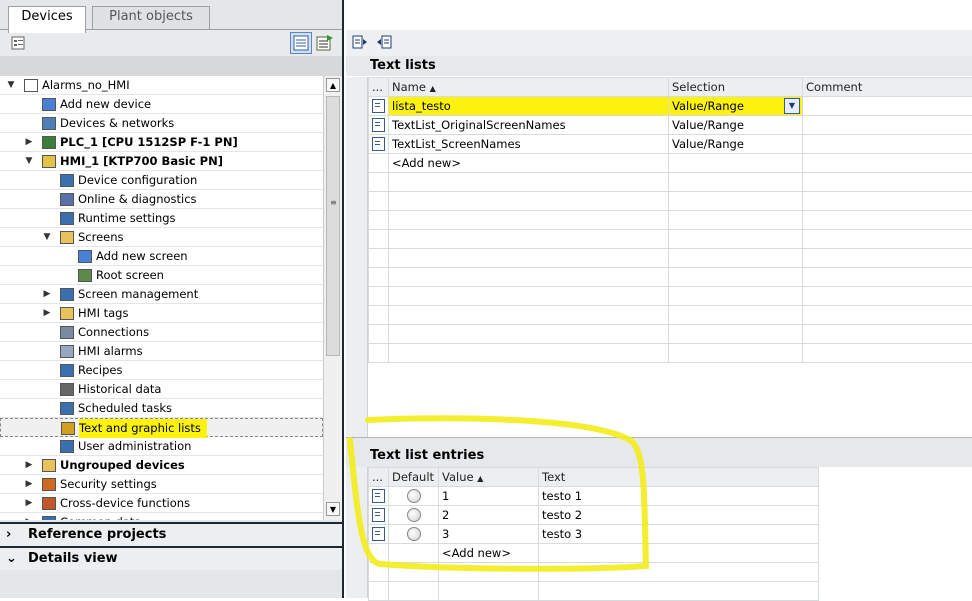 The height and width of the screenshot is (601, 972). Describe the element at coordinates (171, 558) in the screenshot. I see `details-view-bar: ⌄ Details view` at that location.